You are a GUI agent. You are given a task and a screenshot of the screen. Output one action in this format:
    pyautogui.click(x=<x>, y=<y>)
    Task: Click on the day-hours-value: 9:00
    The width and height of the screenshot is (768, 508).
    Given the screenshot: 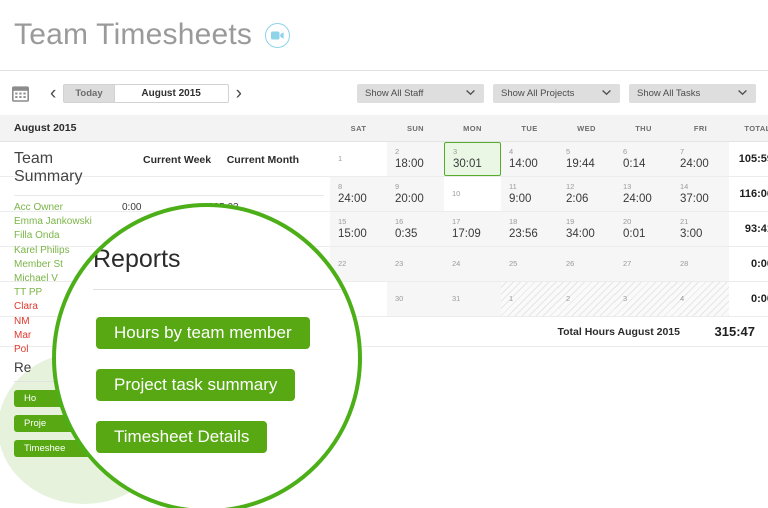 What is the action you would take?
    pyautogui.click(x=520, y=199)
    